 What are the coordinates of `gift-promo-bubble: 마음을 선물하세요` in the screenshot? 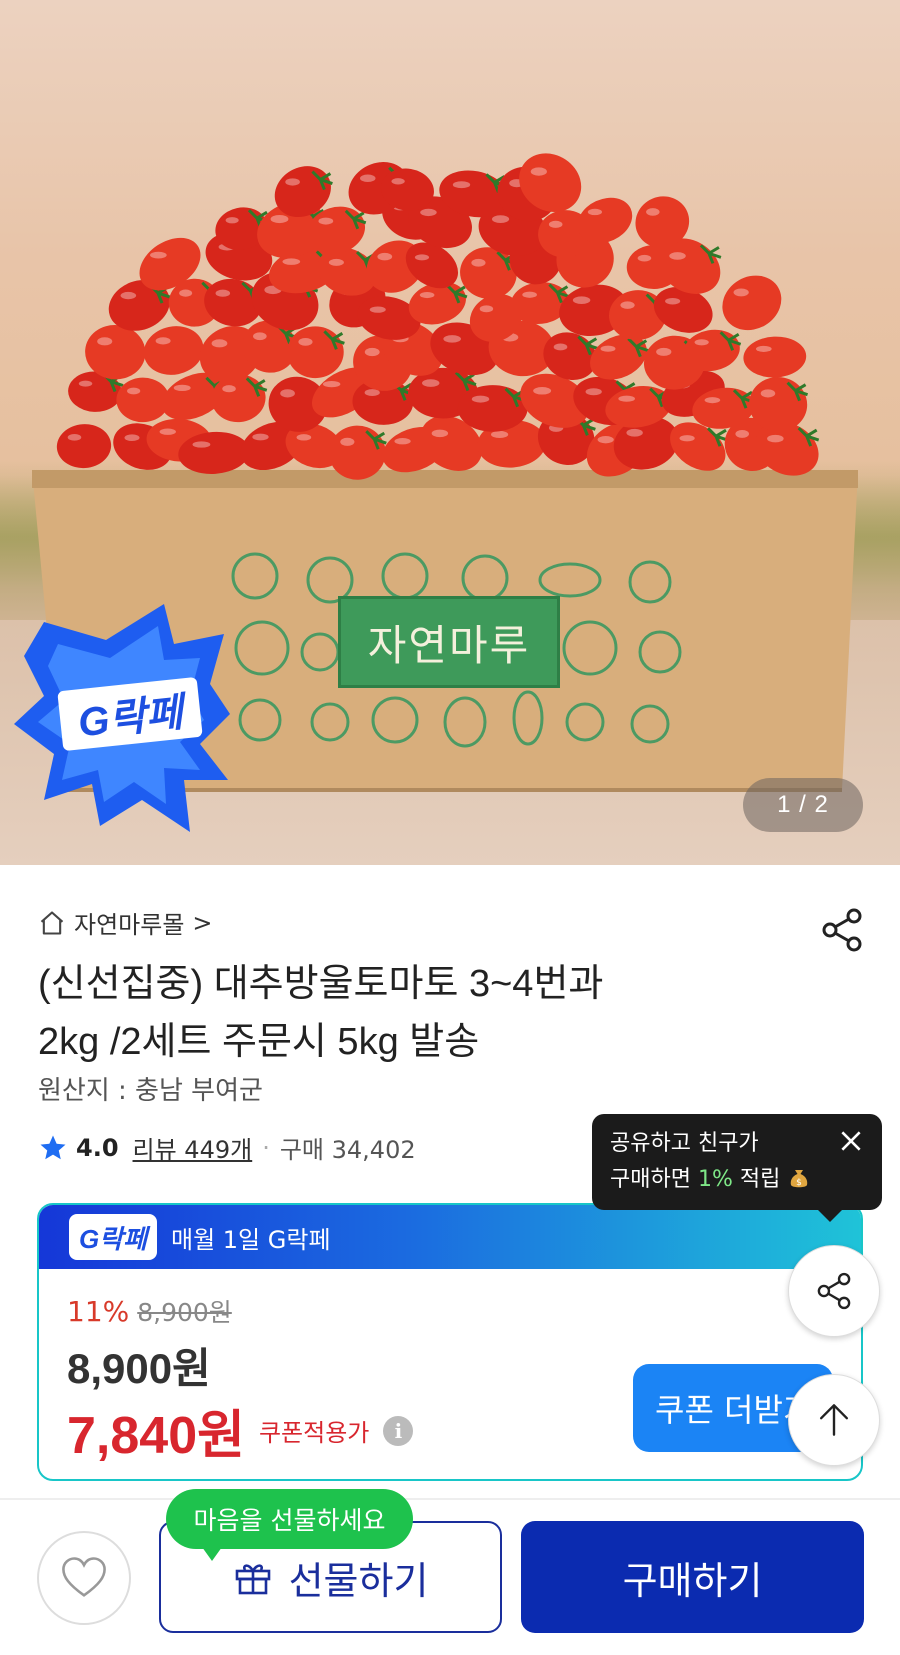 It's located at (289, 1525).